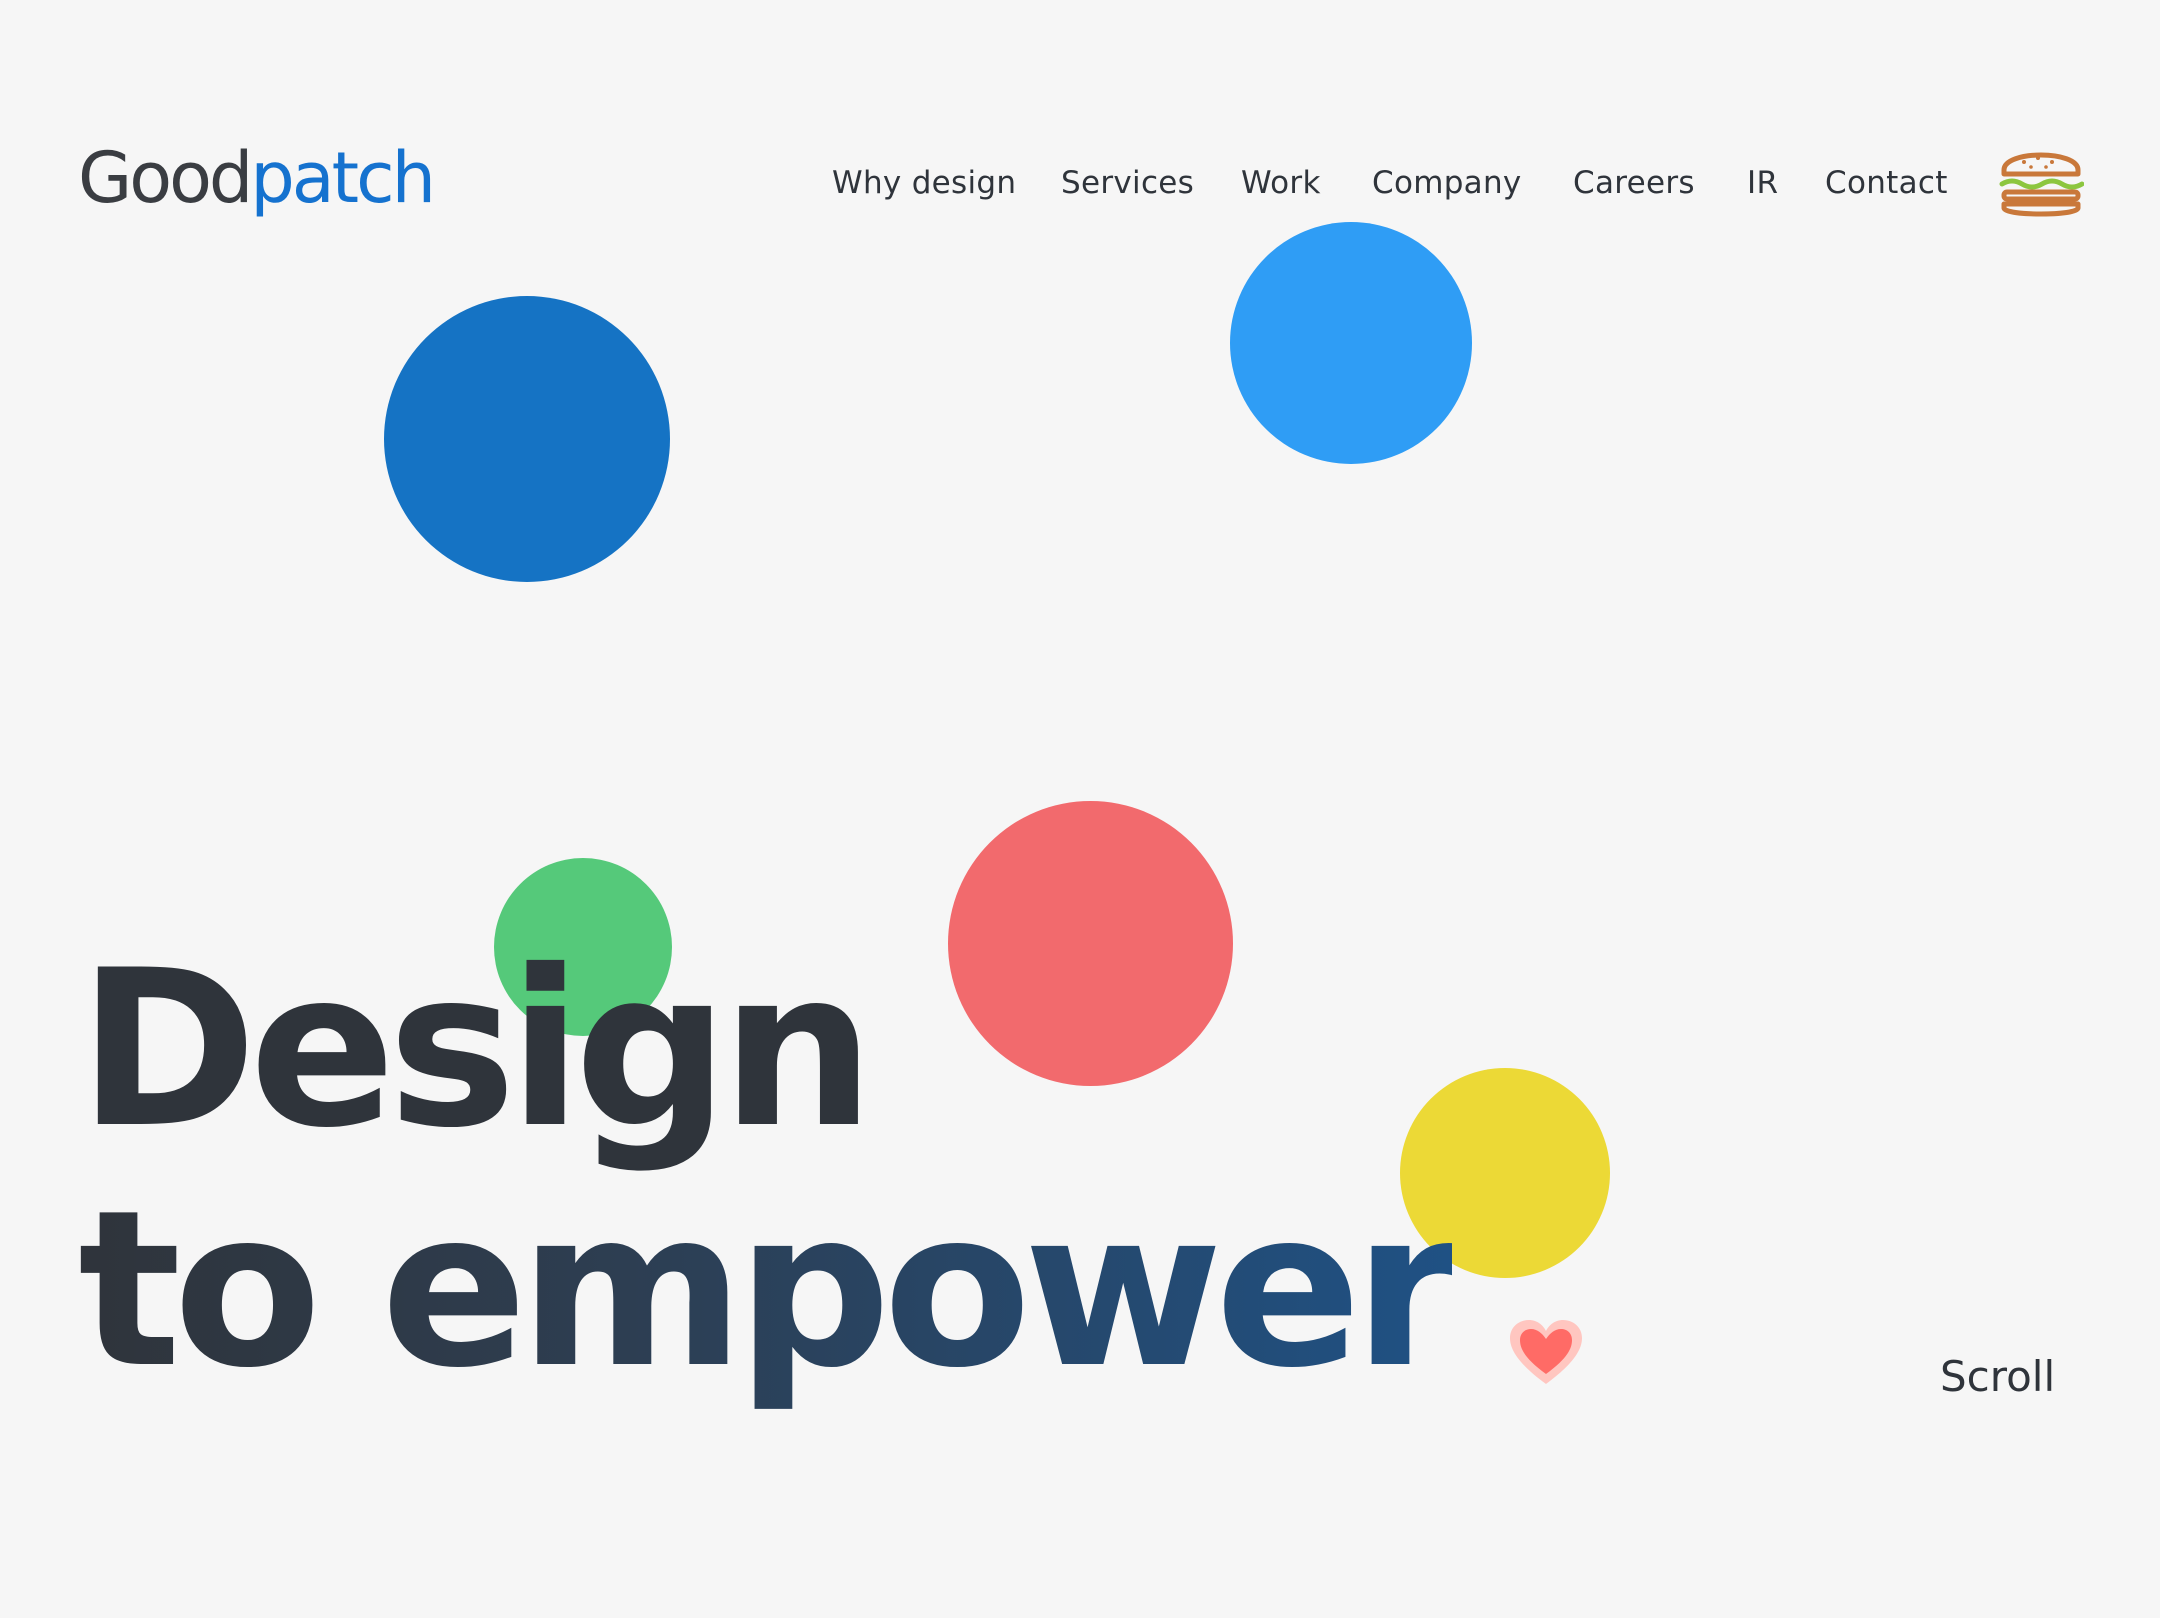  I want to click on nav-item-careers: Careers, so click(1634, 183).